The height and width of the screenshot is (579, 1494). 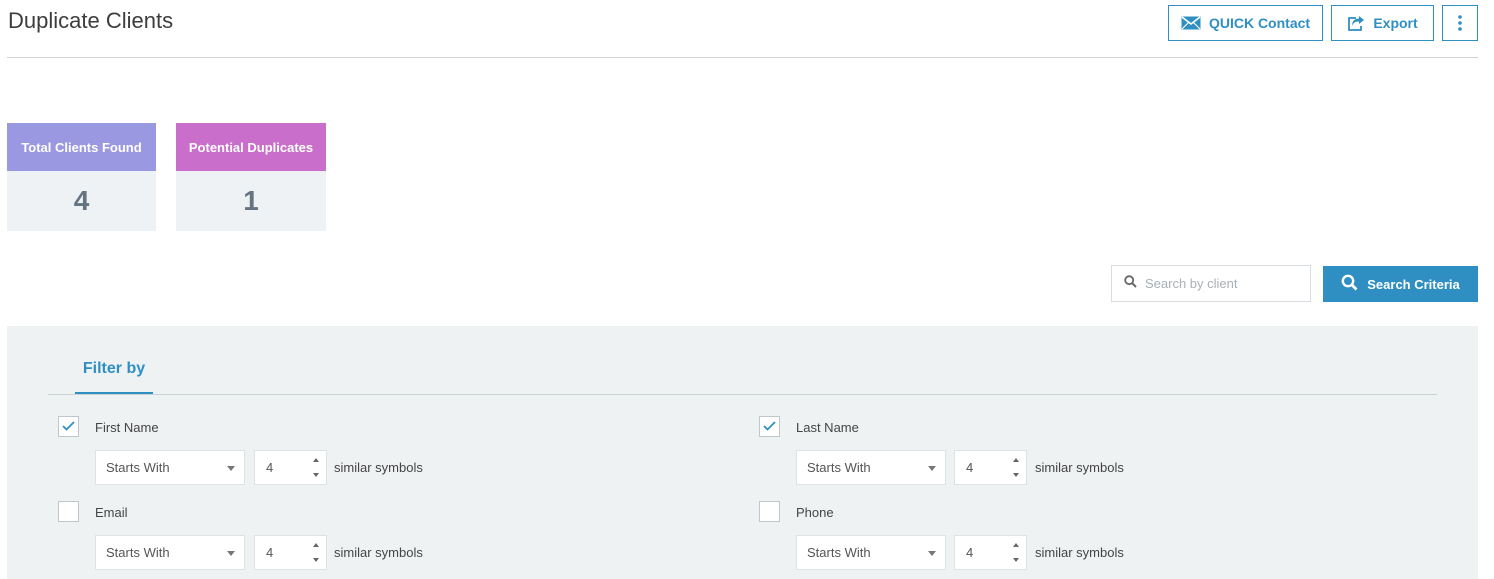 What do you see at coordinates (970, 467) in the screenshot?
I see `last-name-count-value: 4` at bounding box center [970, 467].